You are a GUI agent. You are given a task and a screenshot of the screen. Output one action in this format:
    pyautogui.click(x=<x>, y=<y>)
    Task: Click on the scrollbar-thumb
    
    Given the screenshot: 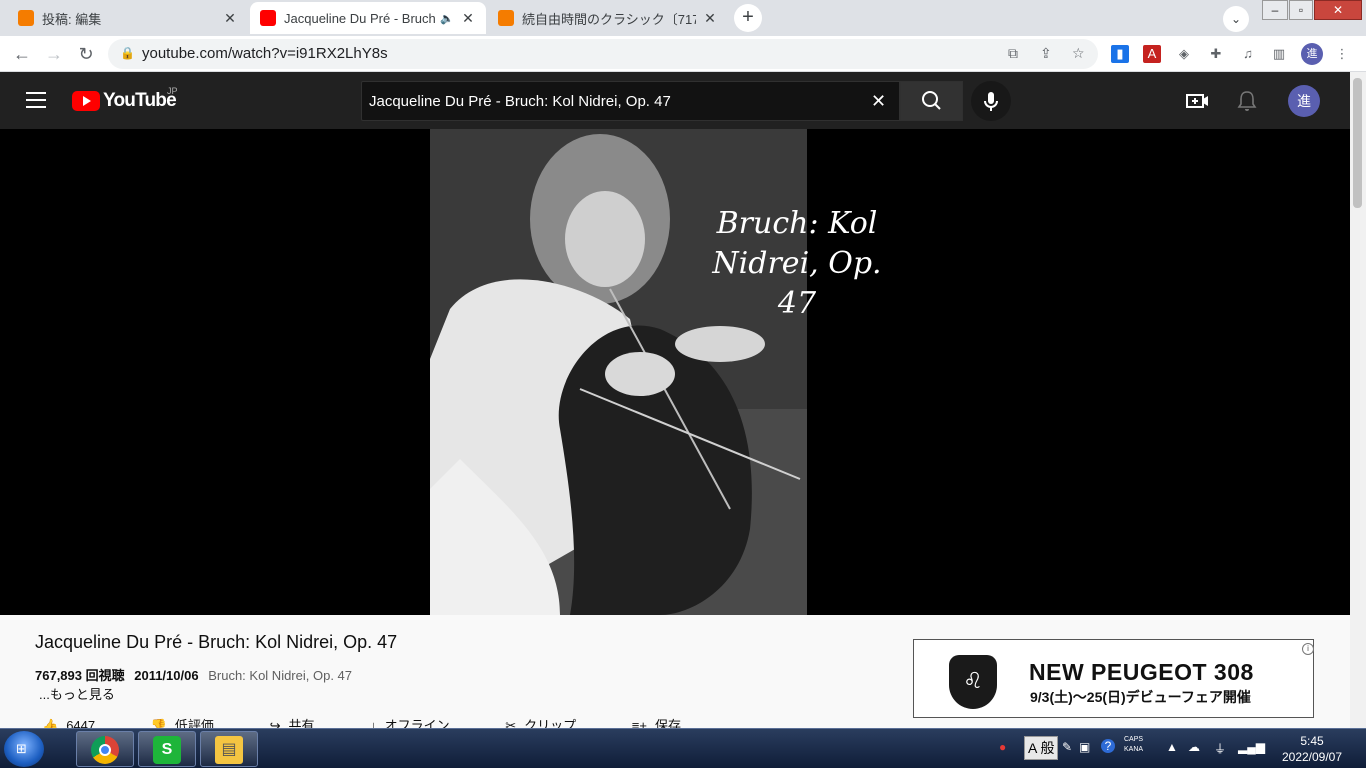 What is the action you would take?
    pyautogui.click(x=1357, y=143)
    